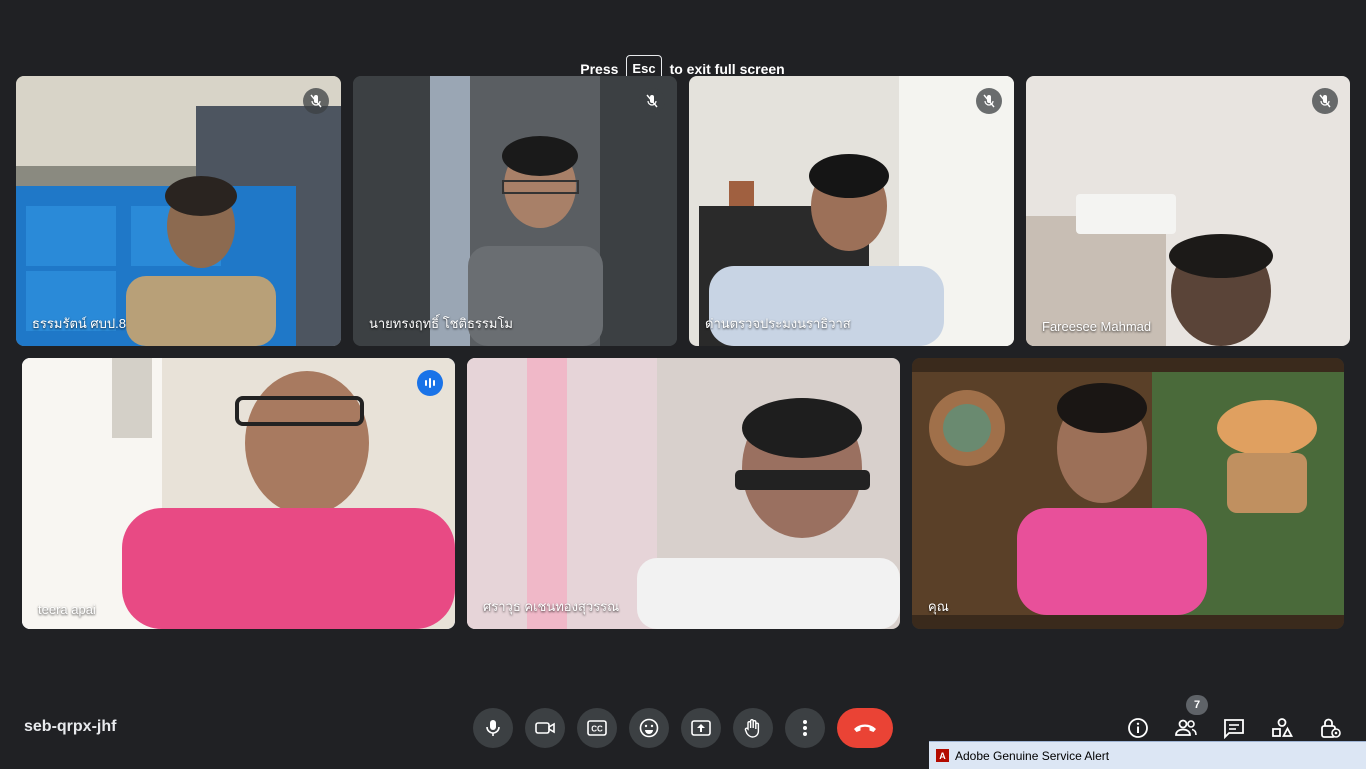 The image size is (1366, 769). What do you see at coordinates (942, 755) in the screenshot?
I see `adobe-logo-icon: A` at bounding box center [942, 755].